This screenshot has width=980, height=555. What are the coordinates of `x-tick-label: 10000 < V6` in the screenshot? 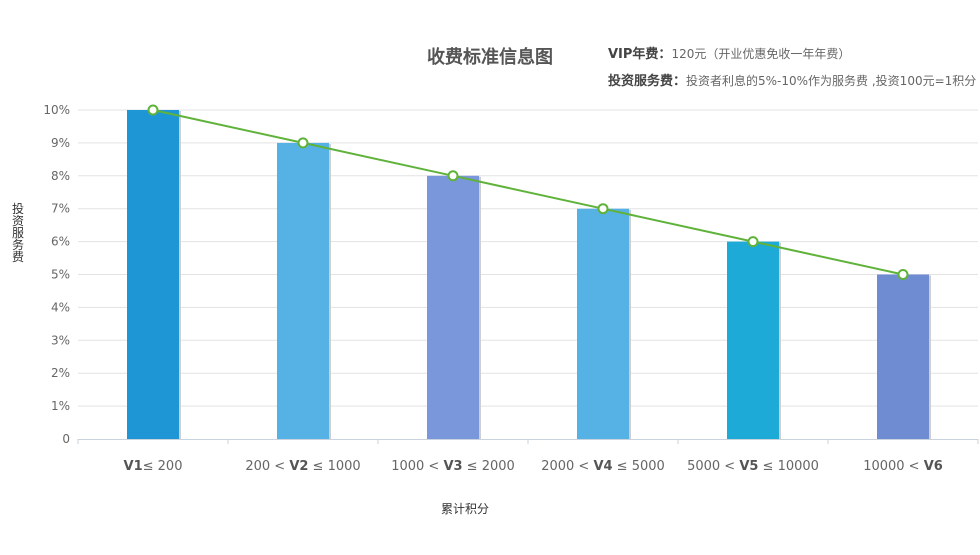 It's located at (903, 466).